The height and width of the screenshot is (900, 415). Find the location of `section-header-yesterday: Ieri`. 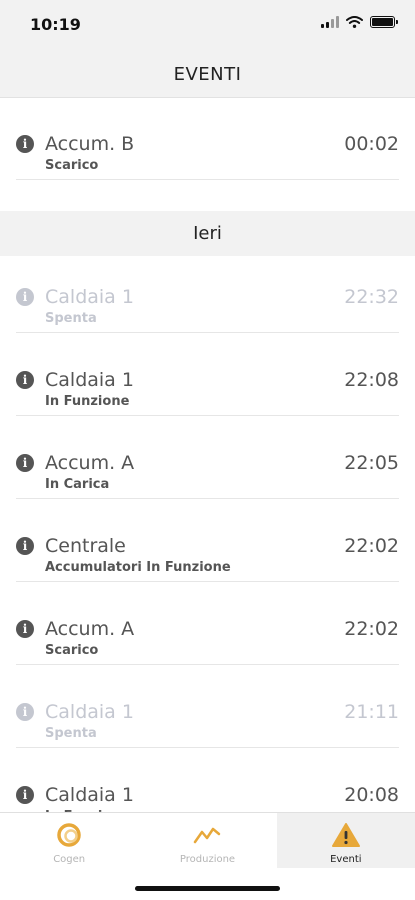

section-header-yesterday: Ieri is located at coordinates (207, 233).